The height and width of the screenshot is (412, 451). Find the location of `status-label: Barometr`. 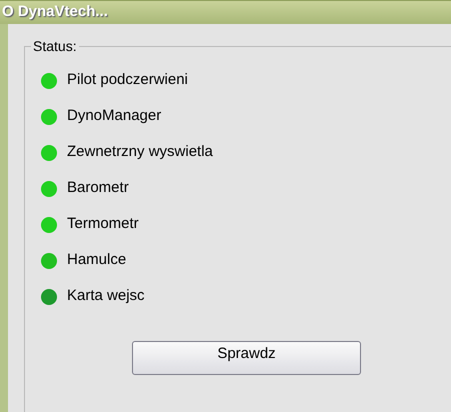

status-label: Barometr is located at coordinates (98, 188).